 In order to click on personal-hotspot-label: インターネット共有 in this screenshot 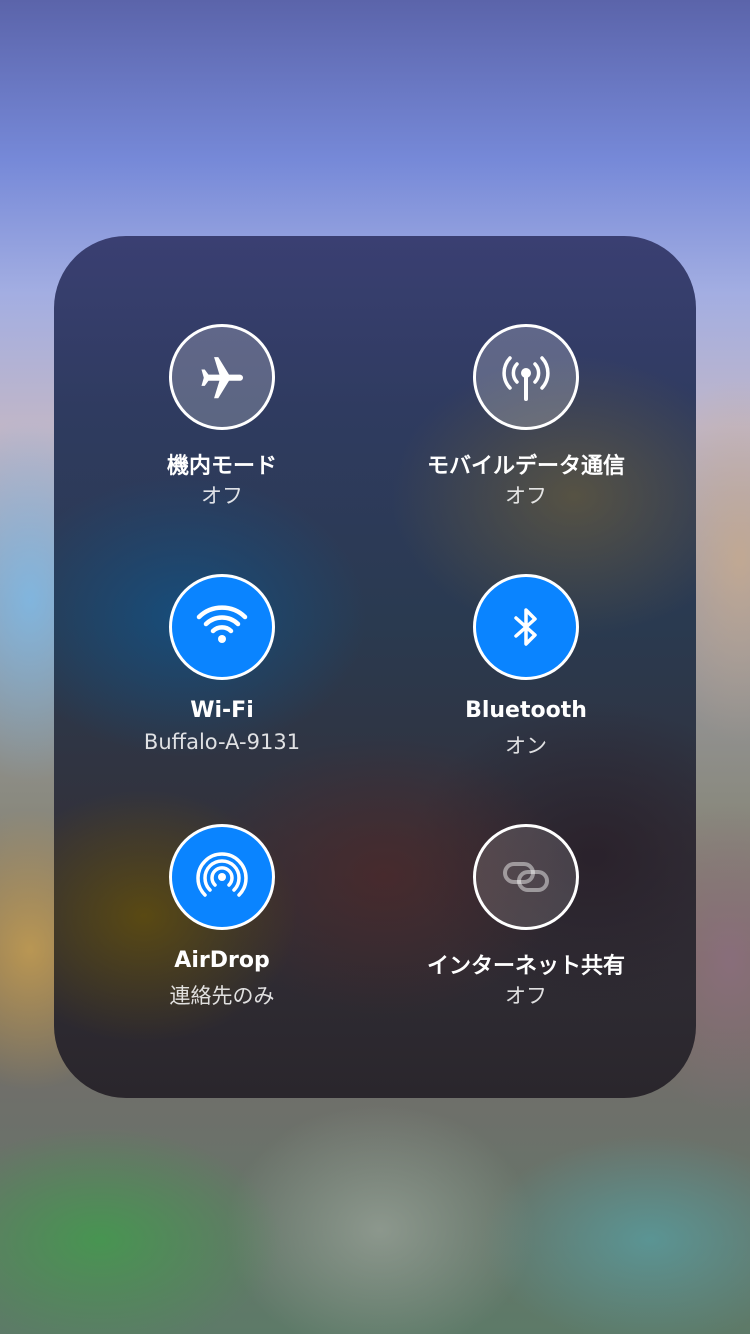, I will do `click(525, 966)`.